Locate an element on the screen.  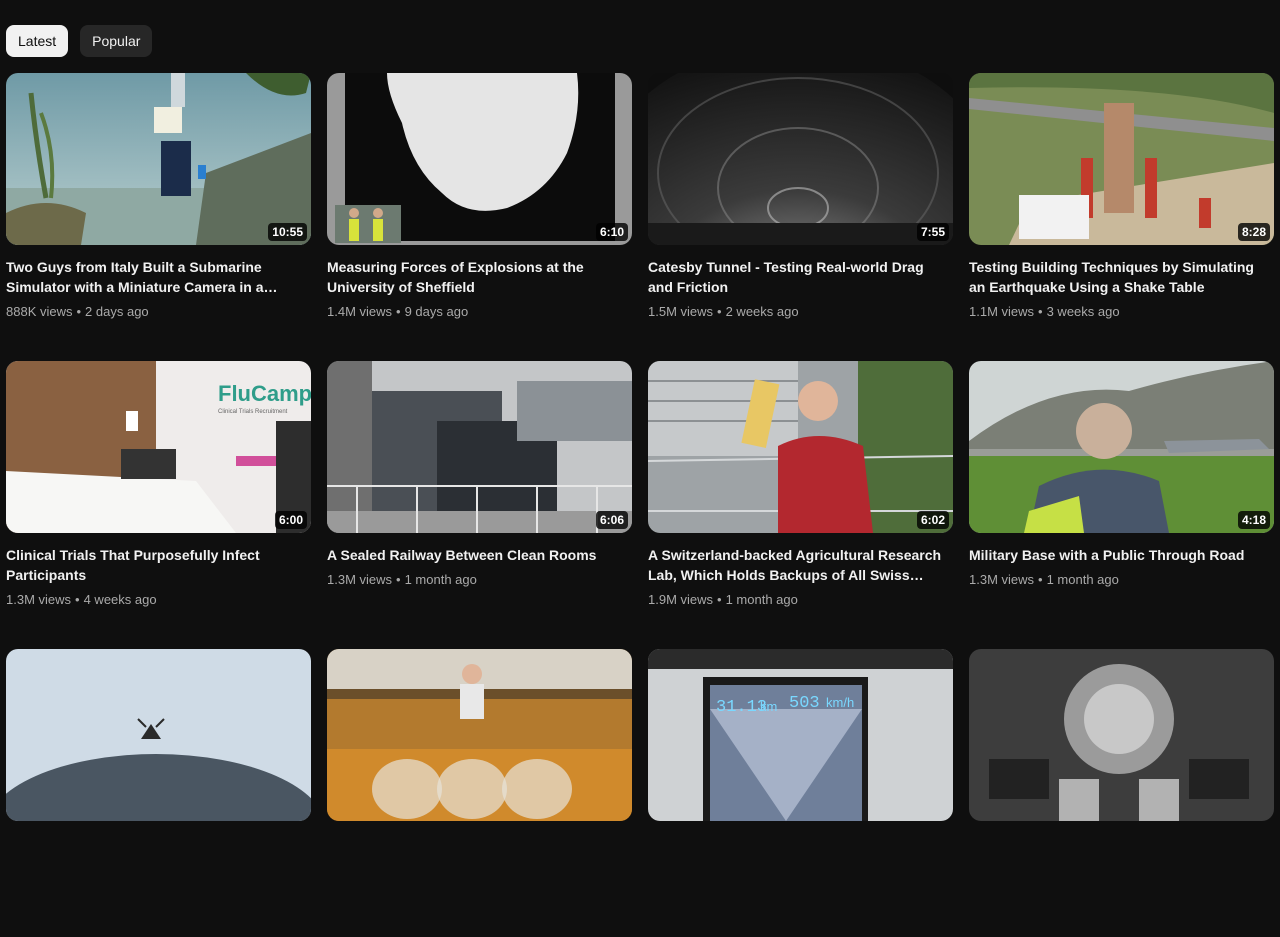
video-thumbnail: 6:02 is located at coordinates (800, 447).